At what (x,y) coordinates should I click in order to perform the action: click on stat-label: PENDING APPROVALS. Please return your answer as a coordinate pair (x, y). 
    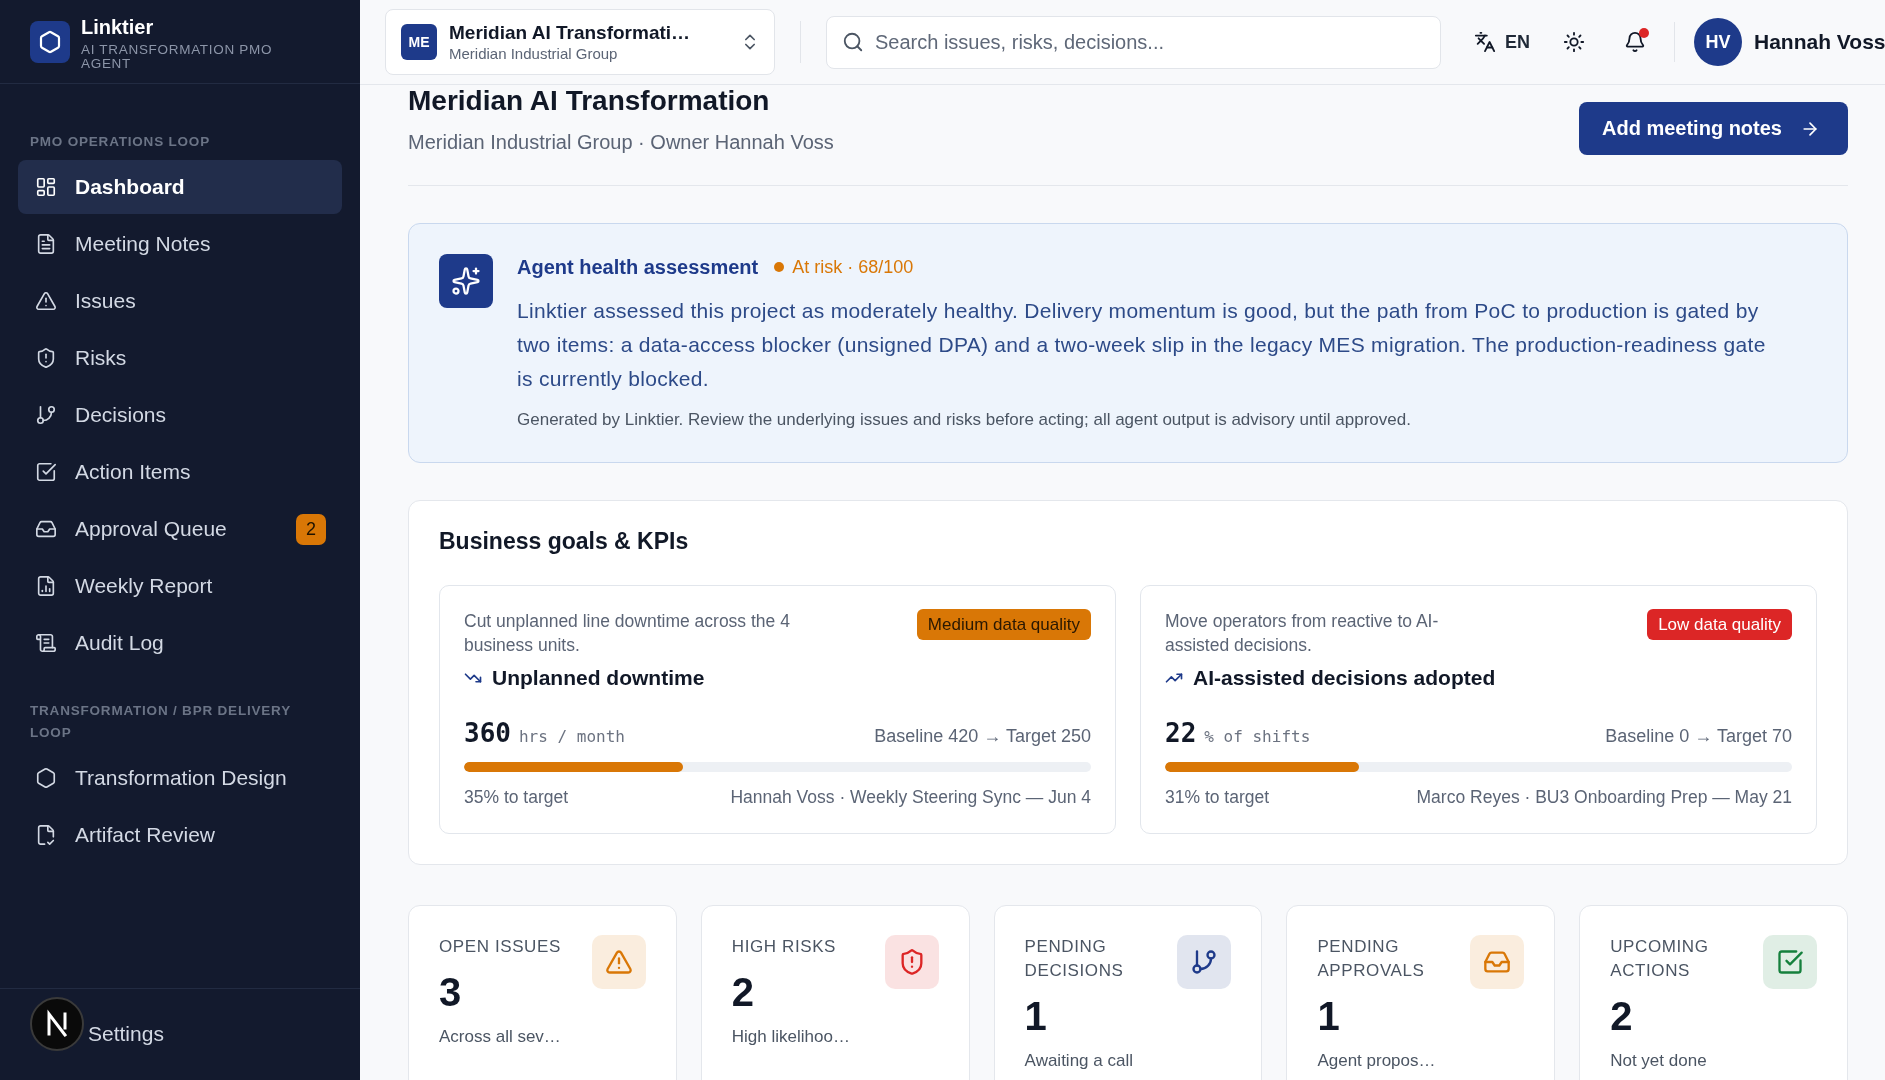
    Looking at the image, I should click on (1371, 959).